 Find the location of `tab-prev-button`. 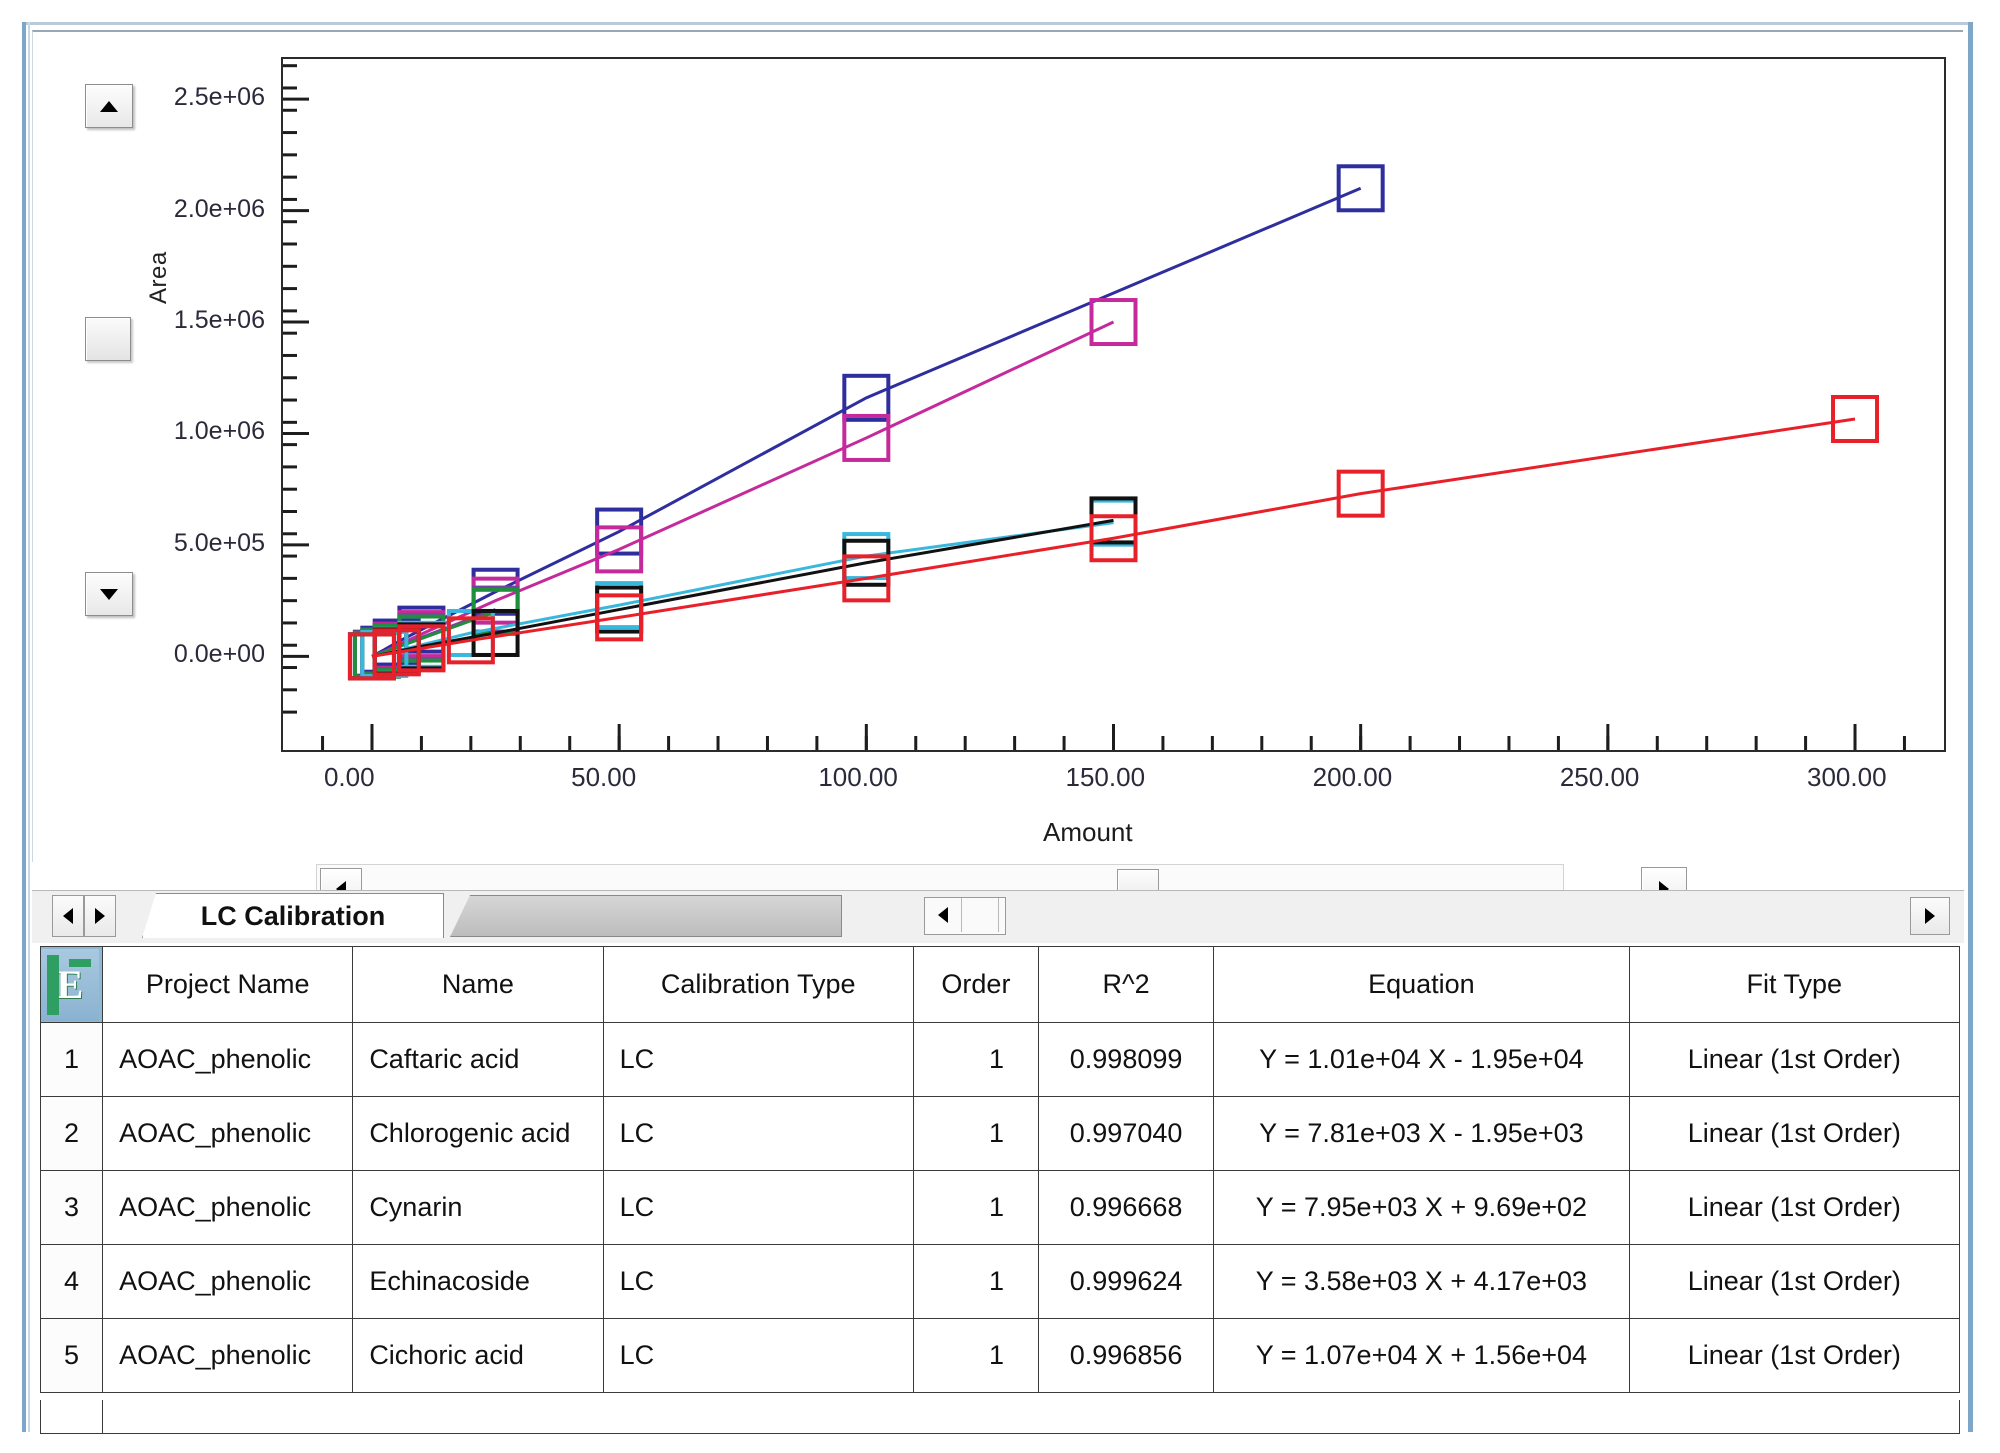

tab-prev-button is located at coordinates (68, 916).